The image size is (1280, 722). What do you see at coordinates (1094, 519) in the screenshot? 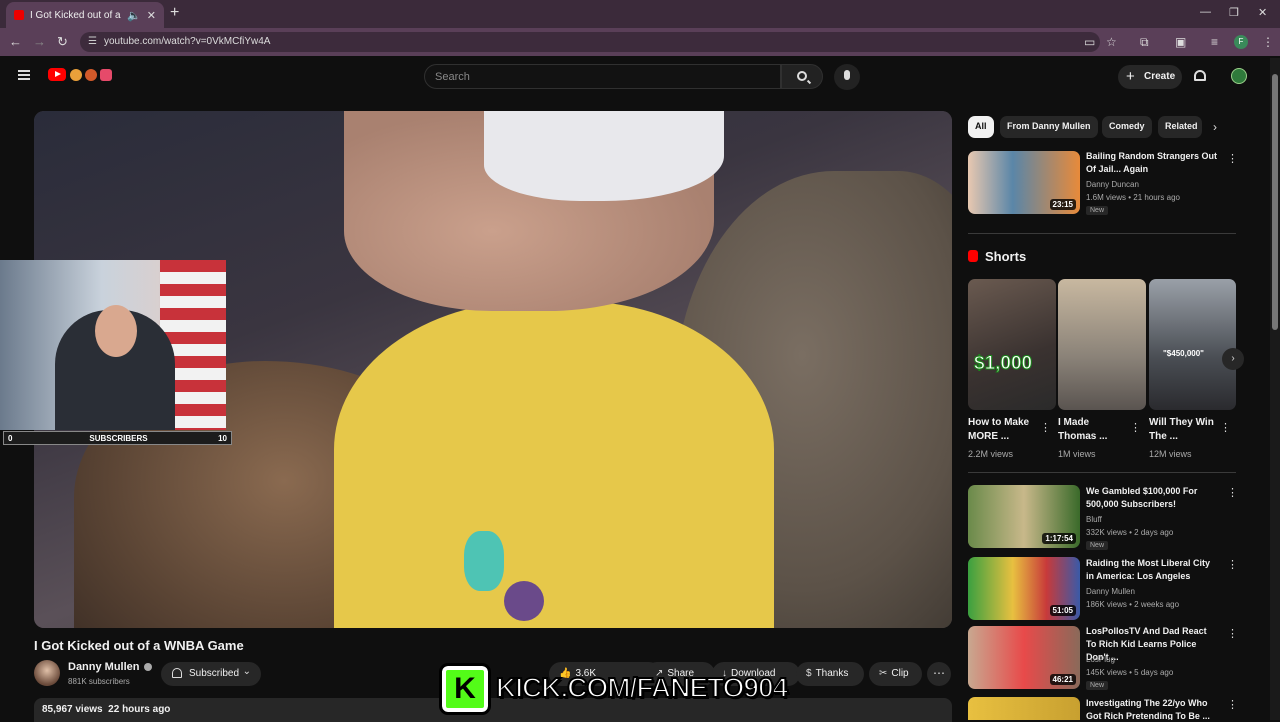
I see `recommended-channel: Bluff` at bounding box center [1094, 519].